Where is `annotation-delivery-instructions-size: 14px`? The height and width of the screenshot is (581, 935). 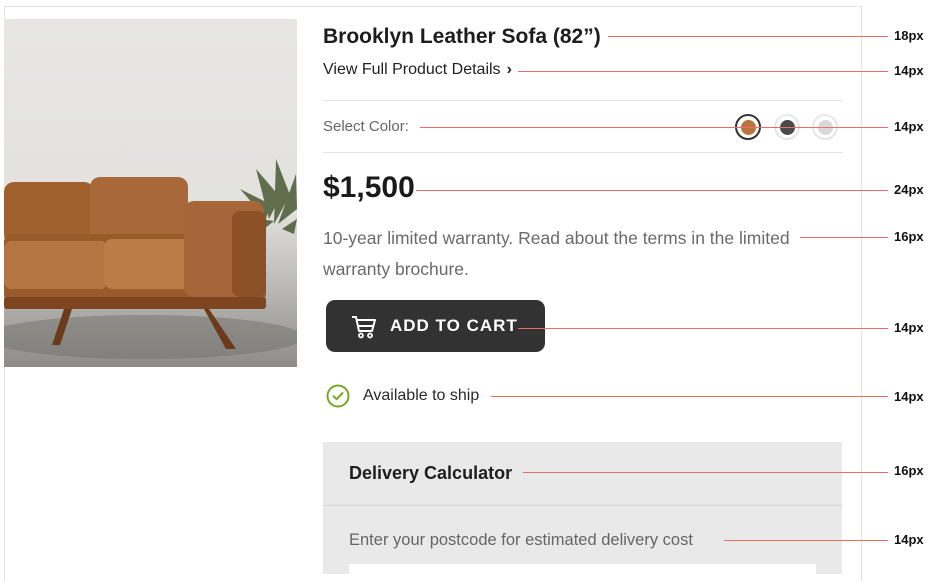
annotation-delivery-instructions-size: 14px is located at coordinates (909, 539).